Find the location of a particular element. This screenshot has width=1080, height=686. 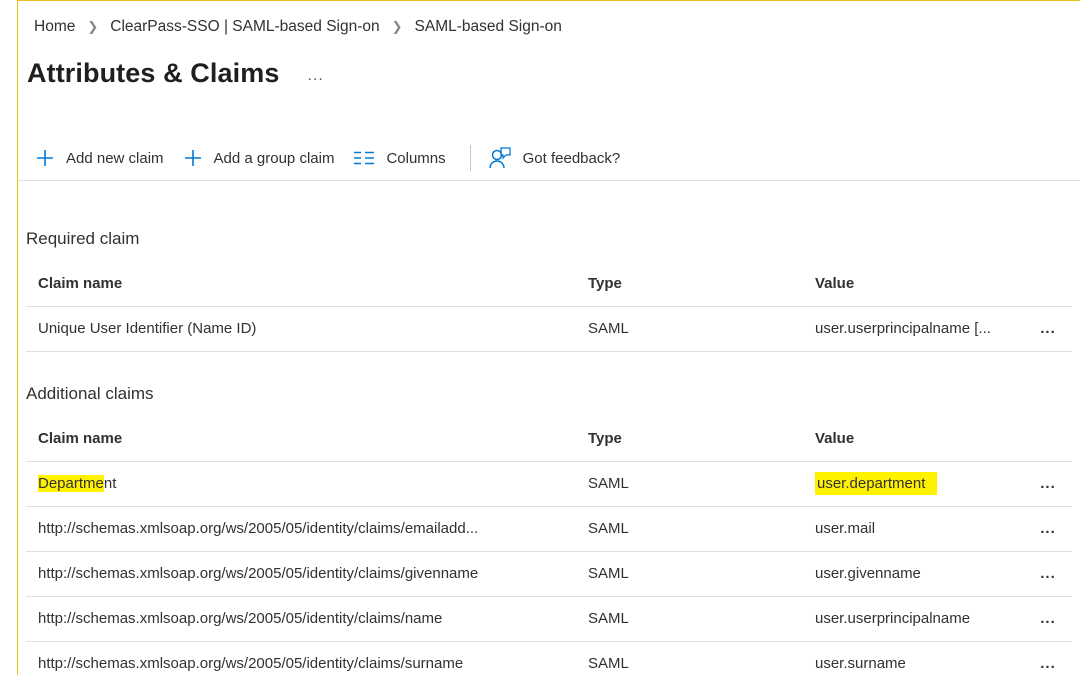

add-group-claim-label: Add a group claim is located at coordinates (274, 158).